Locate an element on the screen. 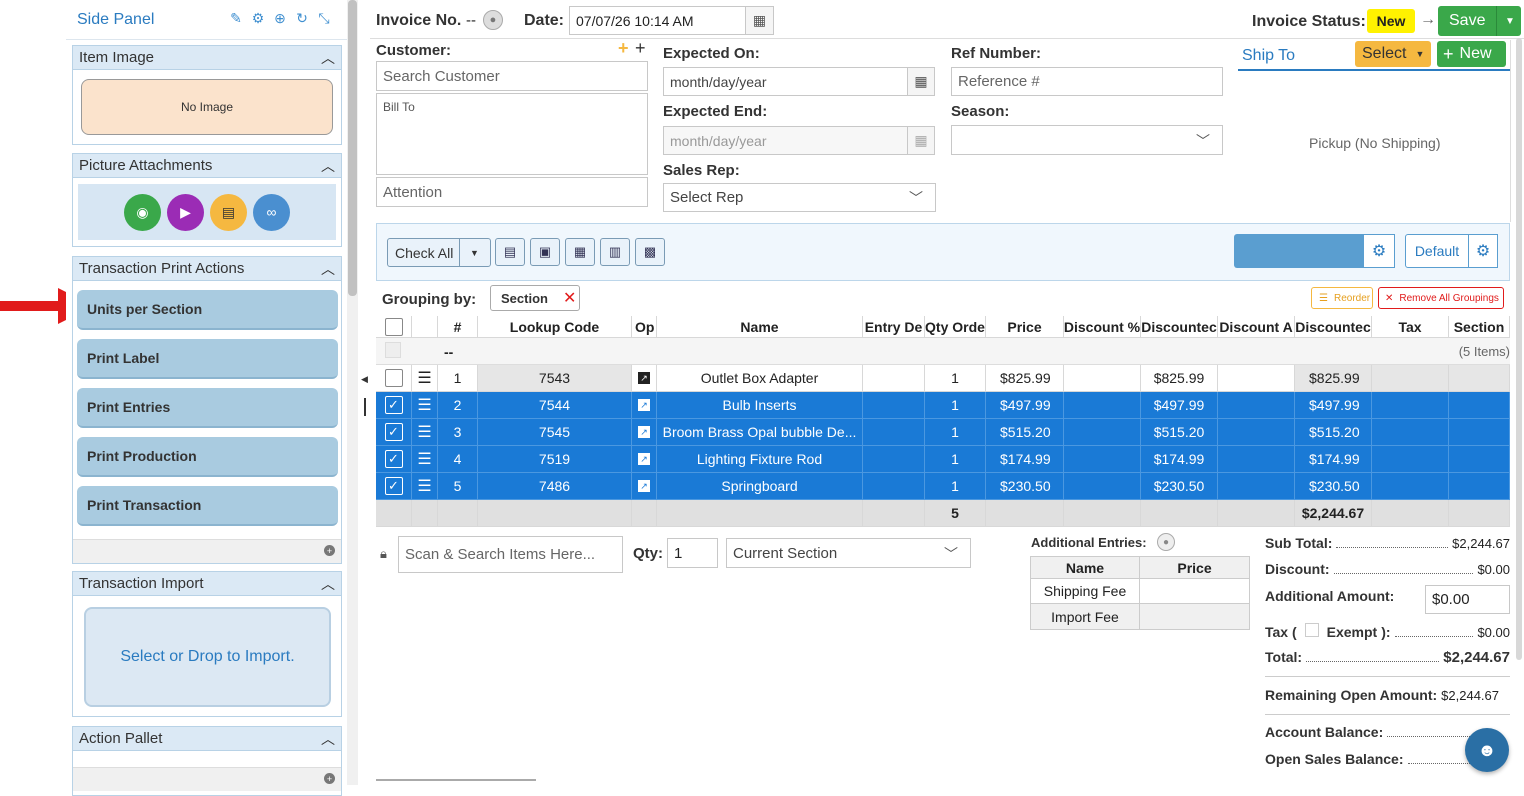  caret-down-icon: ▼ is located at coordinates (469, 253).